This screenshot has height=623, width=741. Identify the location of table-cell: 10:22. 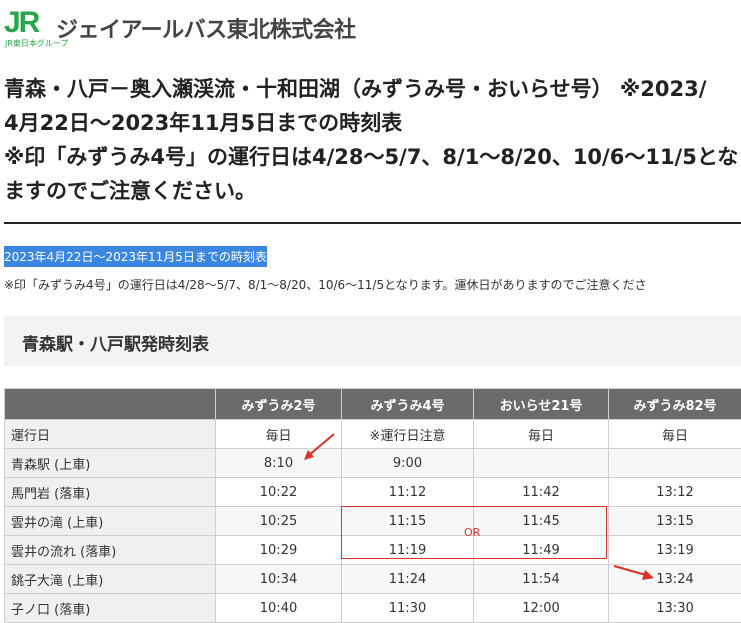
(279, 492).